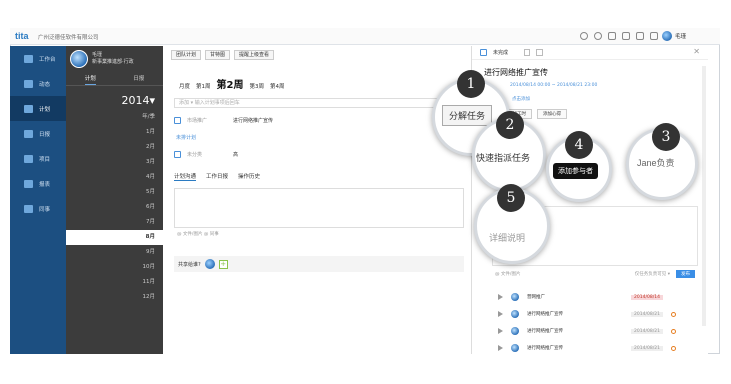  What do you see at coordinates (319, 154) in the screenshot?
I see `table-row: 未分类 高` at bounding box center [319, 154].